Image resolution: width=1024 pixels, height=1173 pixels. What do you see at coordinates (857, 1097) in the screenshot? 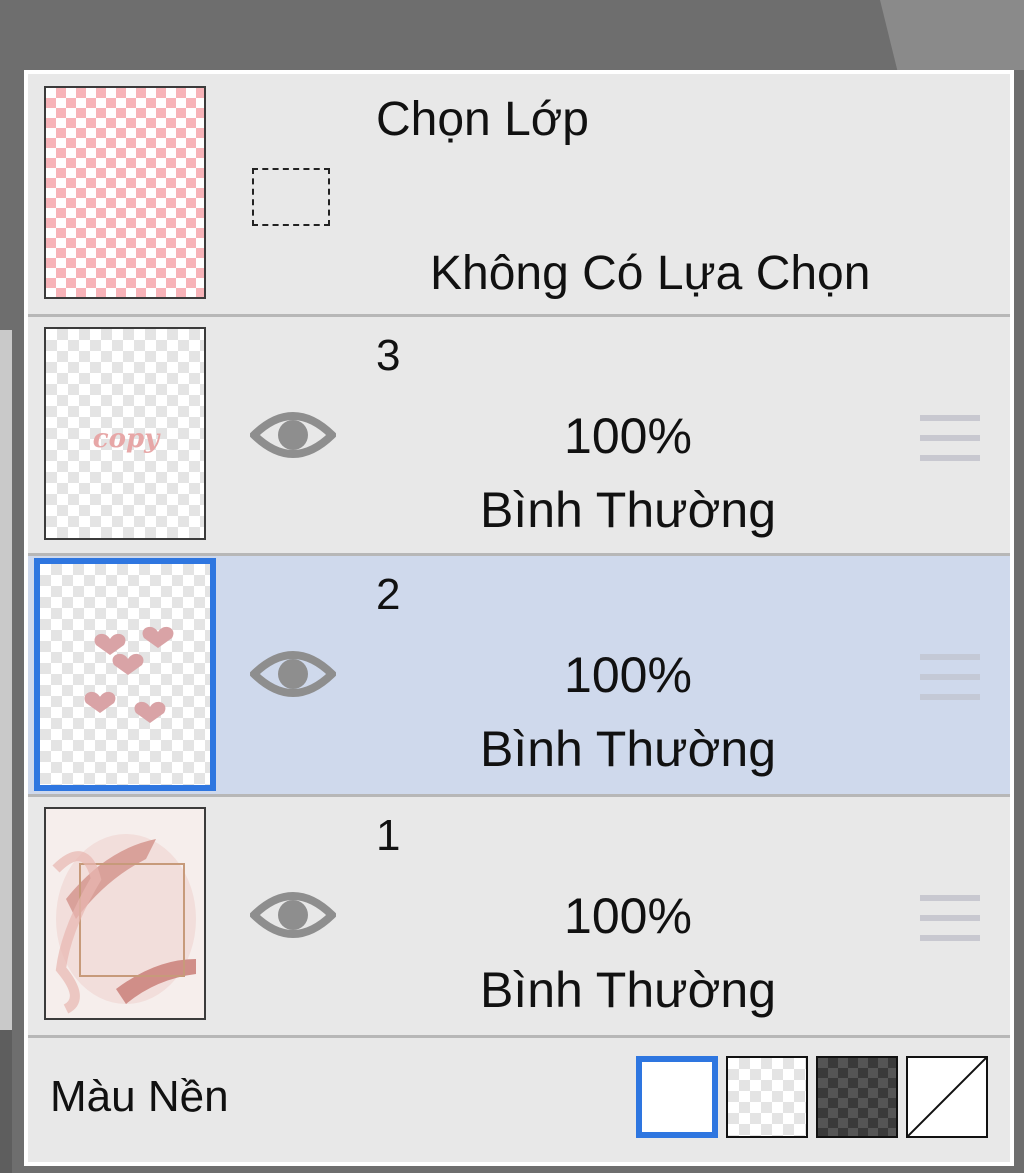
I see `background-swatch-transparent-dark` at bounding box center [857, 1097].